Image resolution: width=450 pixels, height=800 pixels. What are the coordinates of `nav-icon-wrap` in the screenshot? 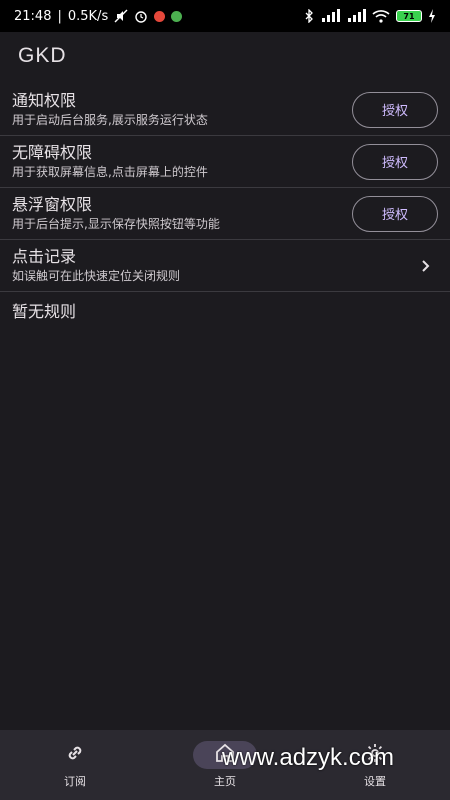 It's located at (75, 755).